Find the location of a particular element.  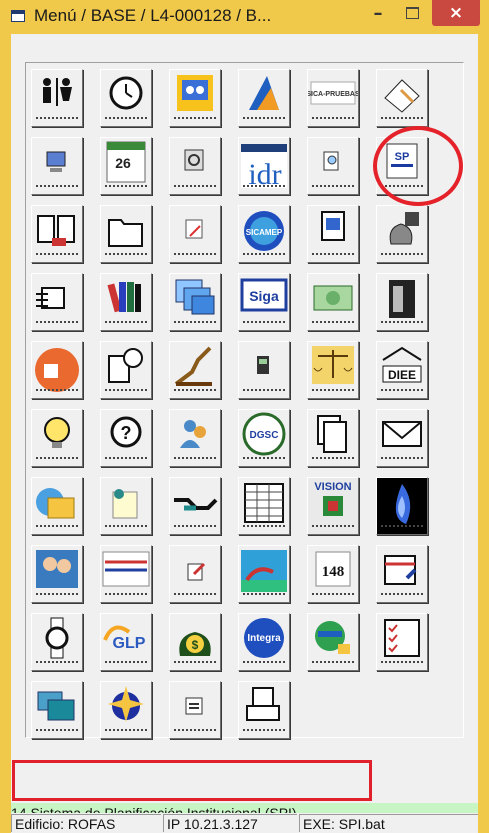

app-button-dgsc-seal: DGSCDGSC is located at coordinates (264, 438).